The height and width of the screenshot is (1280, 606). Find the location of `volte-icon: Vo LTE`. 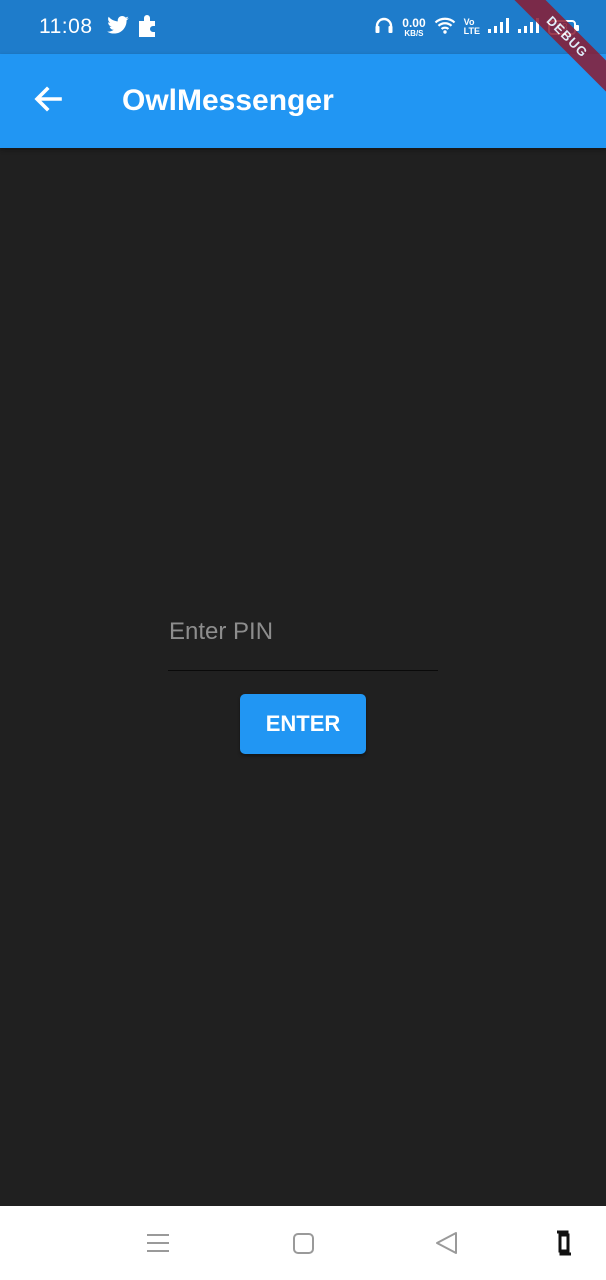

volte-icon: Vo LTE is located at coordinates (472, 27).